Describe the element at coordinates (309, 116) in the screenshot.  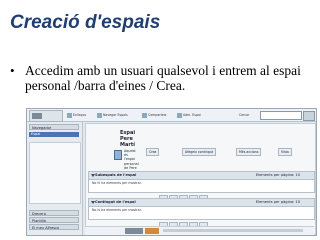
I see `search-go-button` at that location.